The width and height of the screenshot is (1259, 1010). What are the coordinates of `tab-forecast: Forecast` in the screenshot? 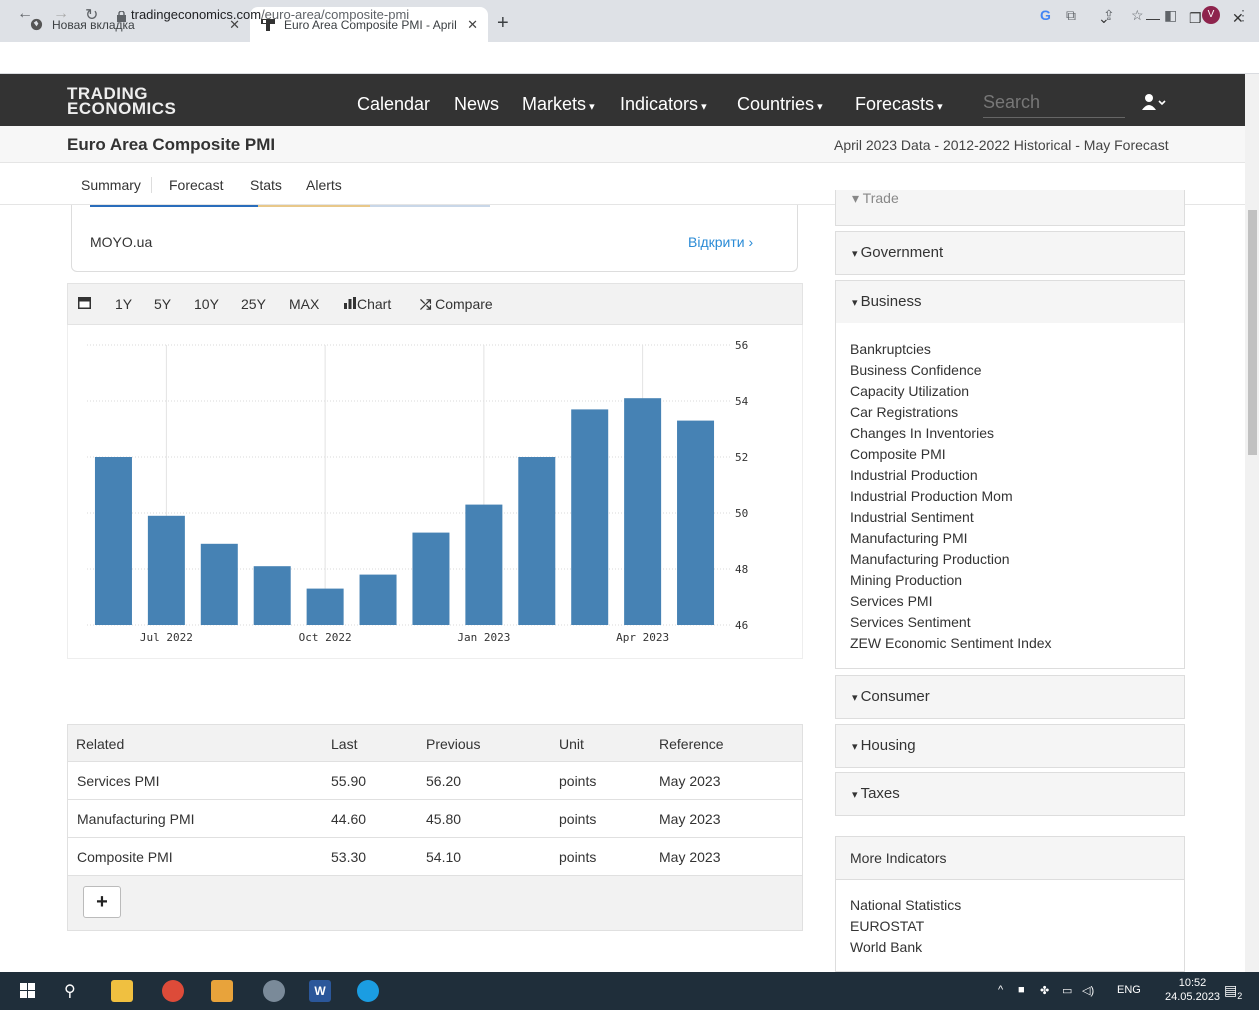 It's located at (196, 185).